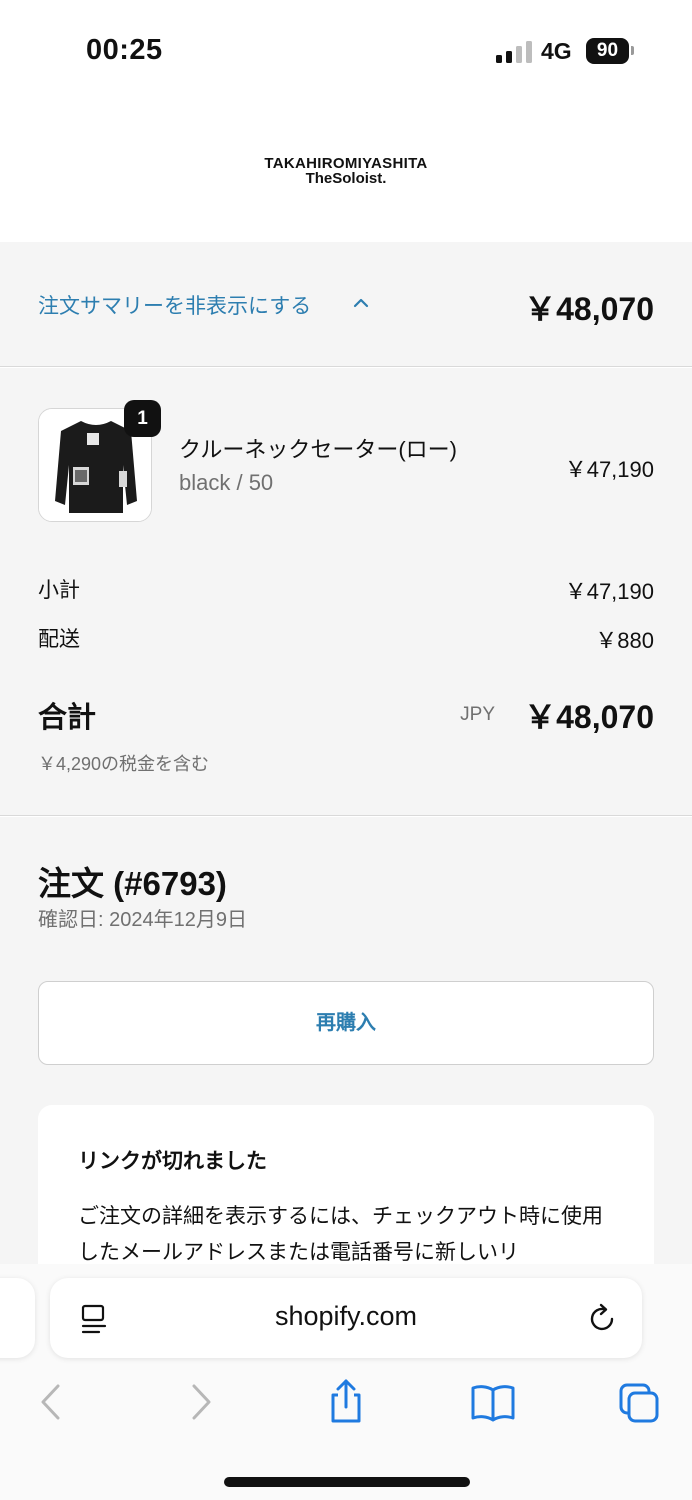  What do you see at coordinates (556, 51) in the screenshot?
I see `network-label: 4G` at bounding box center [556, 51].